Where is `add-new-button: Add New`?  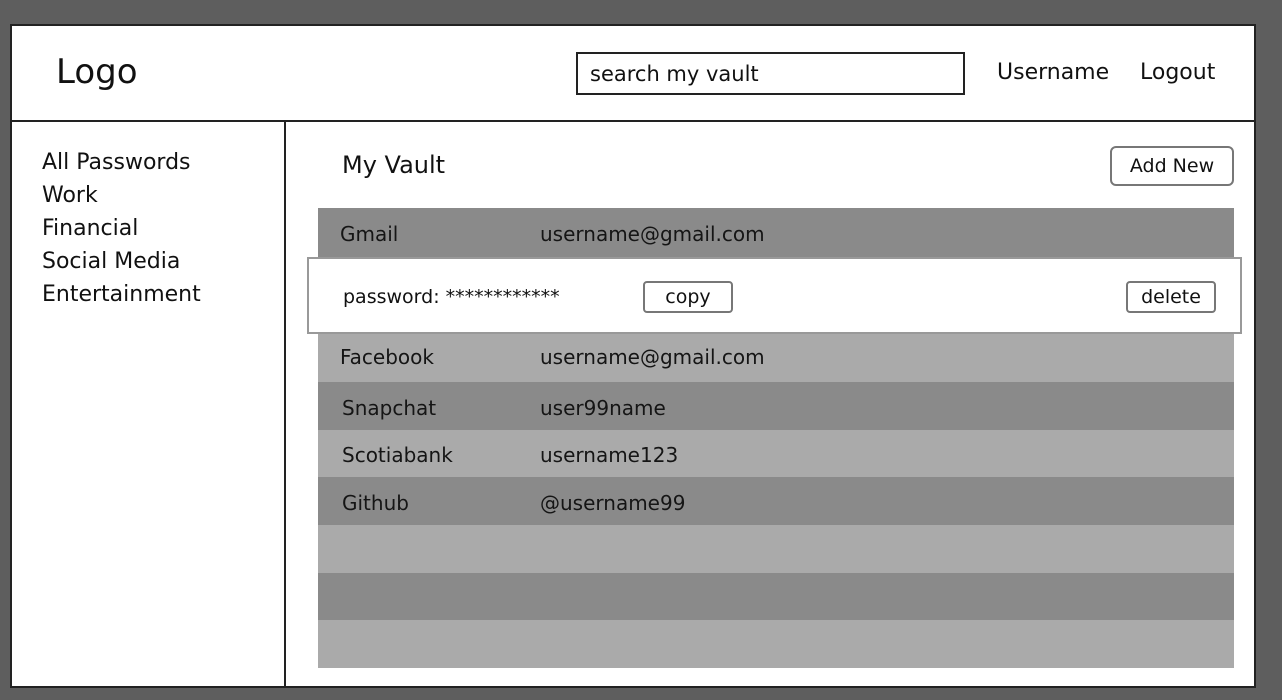
add-new-button: Add New is located at coordinates (1172, 166).